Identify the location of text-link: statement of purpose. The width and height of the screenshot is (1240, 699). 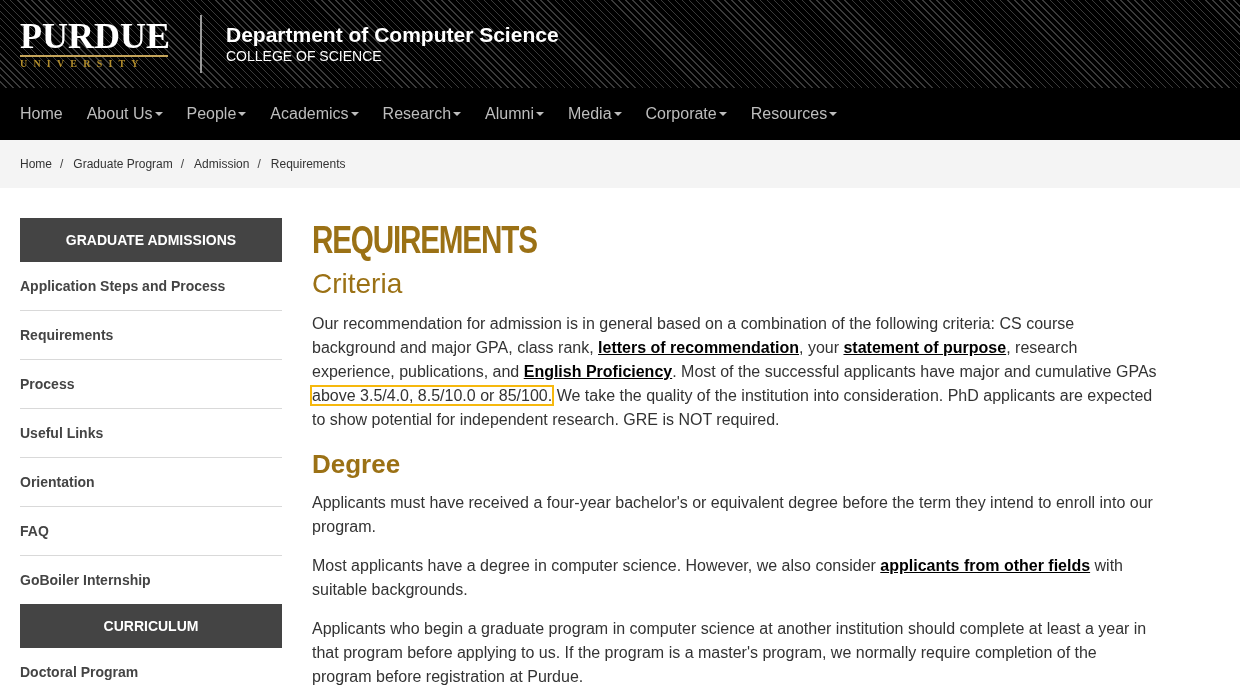
(925, 347).